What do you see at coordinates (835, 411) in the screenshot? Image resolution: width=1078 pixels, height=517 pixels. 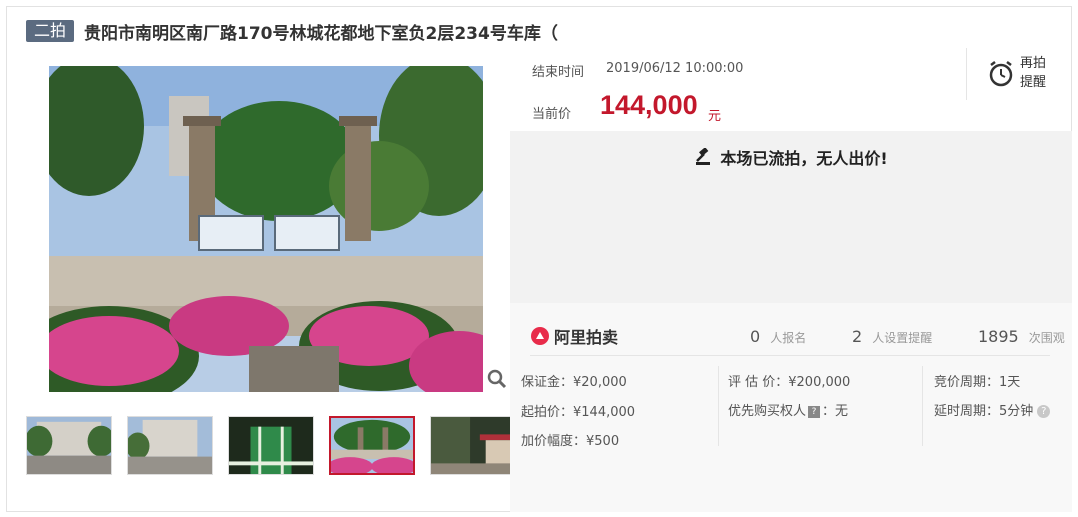 I see `priority-buyer-value: ：无` at bounding box center [835, 411].